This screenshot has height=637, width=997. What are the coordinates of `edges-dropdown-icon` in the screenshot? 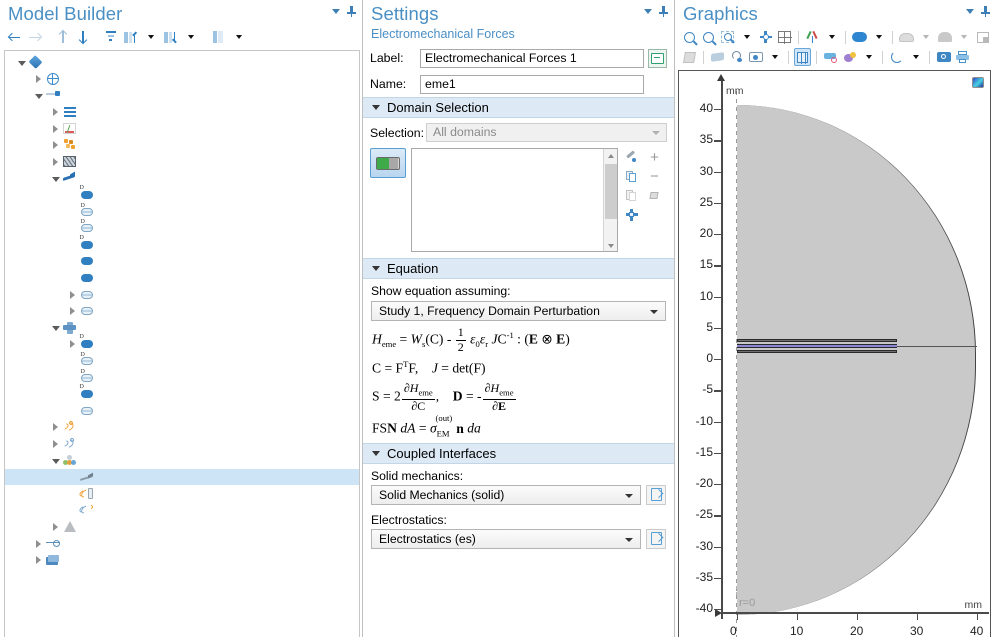 It's located at (963, 37).